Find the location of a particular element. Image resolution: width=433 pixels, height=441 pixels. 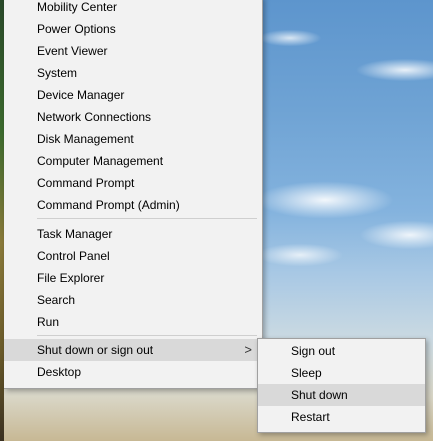

menu-item-system: System is located at coordinates (133, 73).